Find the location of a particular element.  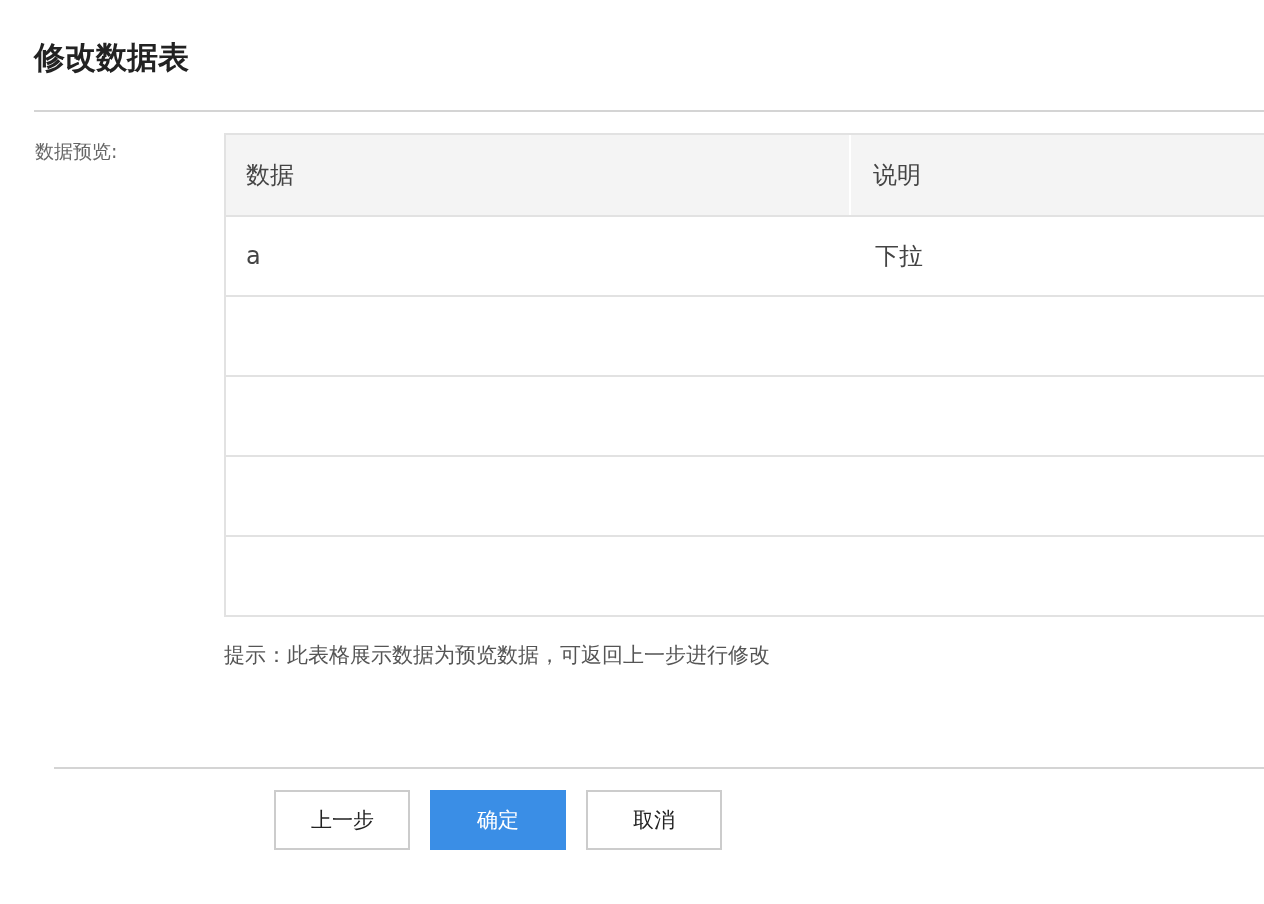

hint-text: 提示：此表格展示数据为预览数据，可返回上一步进行修改 is located at coordinates (497, 655).